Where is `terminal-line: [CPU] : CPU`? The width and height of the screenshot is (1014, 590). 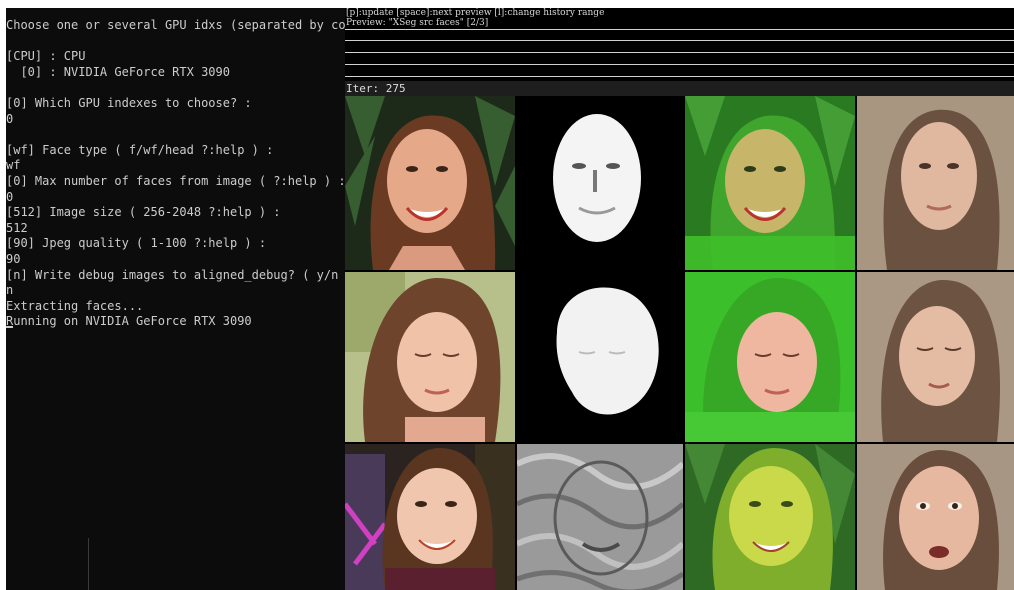 terminal-line: [CPU] : CPU is located at coordinates (46, 56).